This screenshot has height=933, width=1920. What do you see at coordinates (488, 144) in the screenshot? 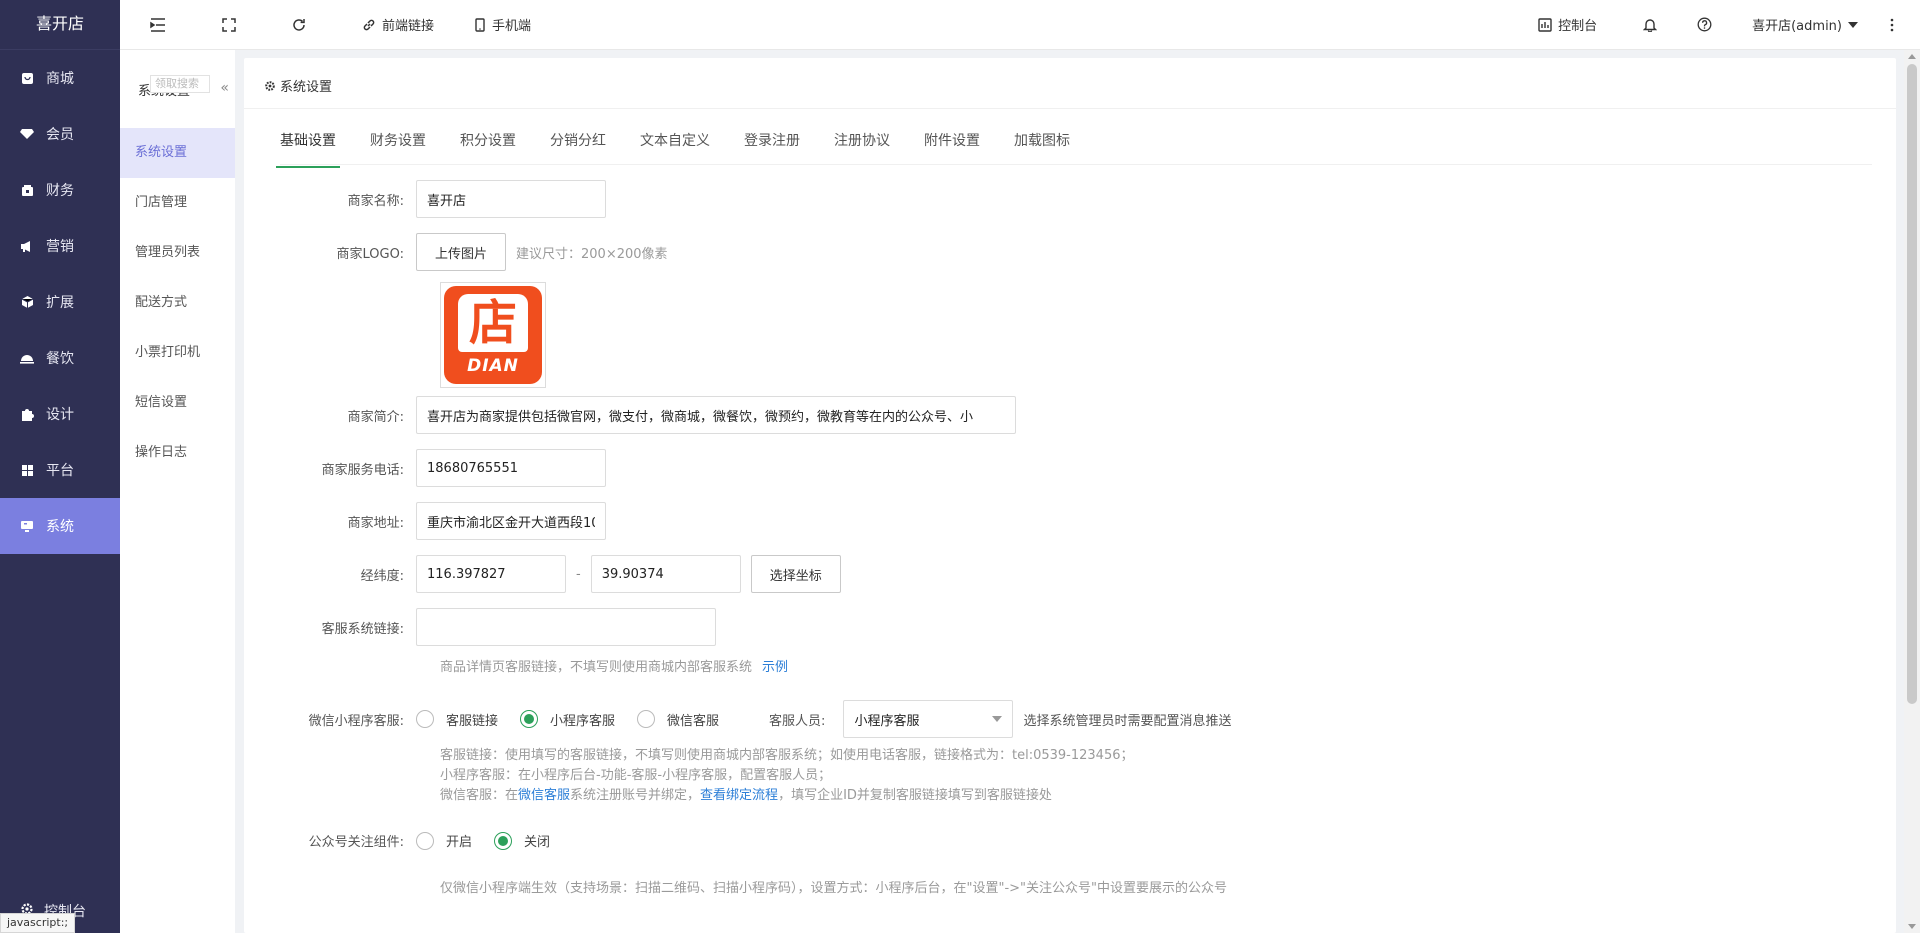
I see `tab-2: 积分设置` at bounding box center [488, 144].